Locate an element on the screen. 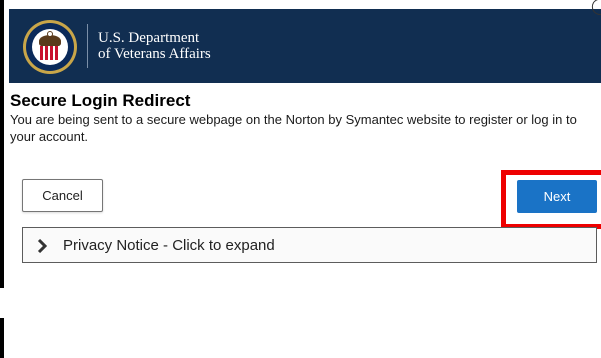  va-seal-icon is located at coordinates (50, 47).